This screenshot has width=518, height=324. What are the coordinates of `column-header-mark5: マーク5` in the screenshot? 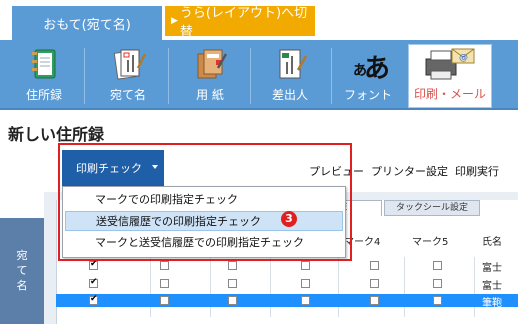 It's located at (430, 243).